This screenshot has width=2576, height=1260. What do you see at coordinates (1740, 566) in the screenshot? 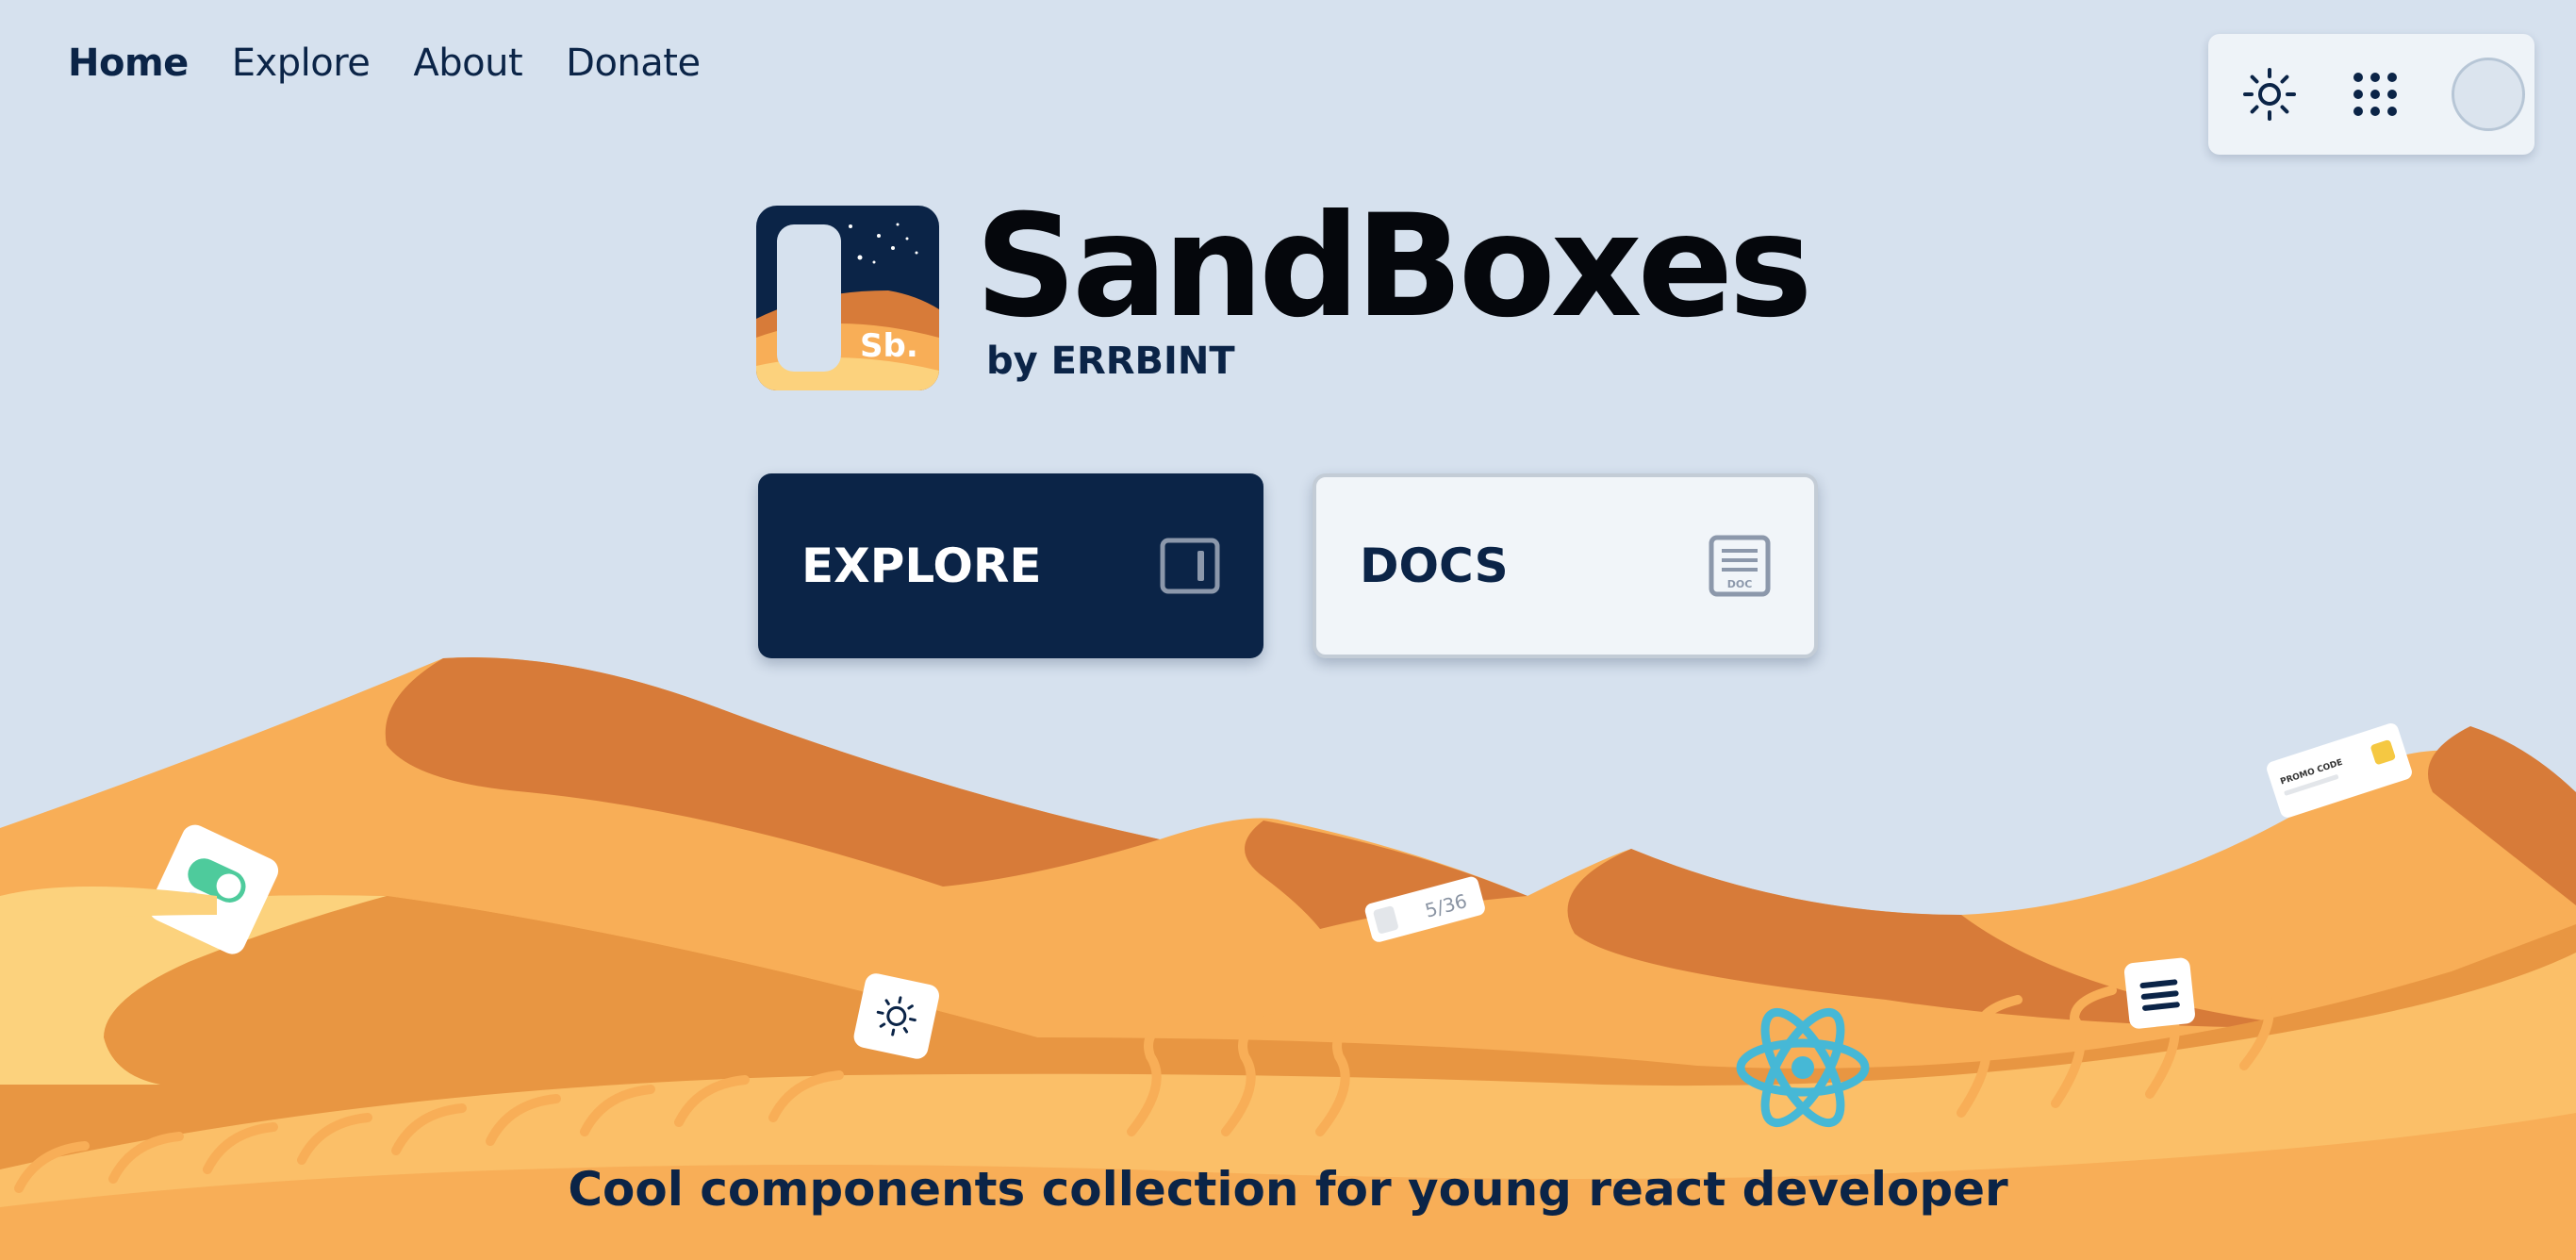
I see `doc-icon: DOC` at bounding box center [1740, 566].